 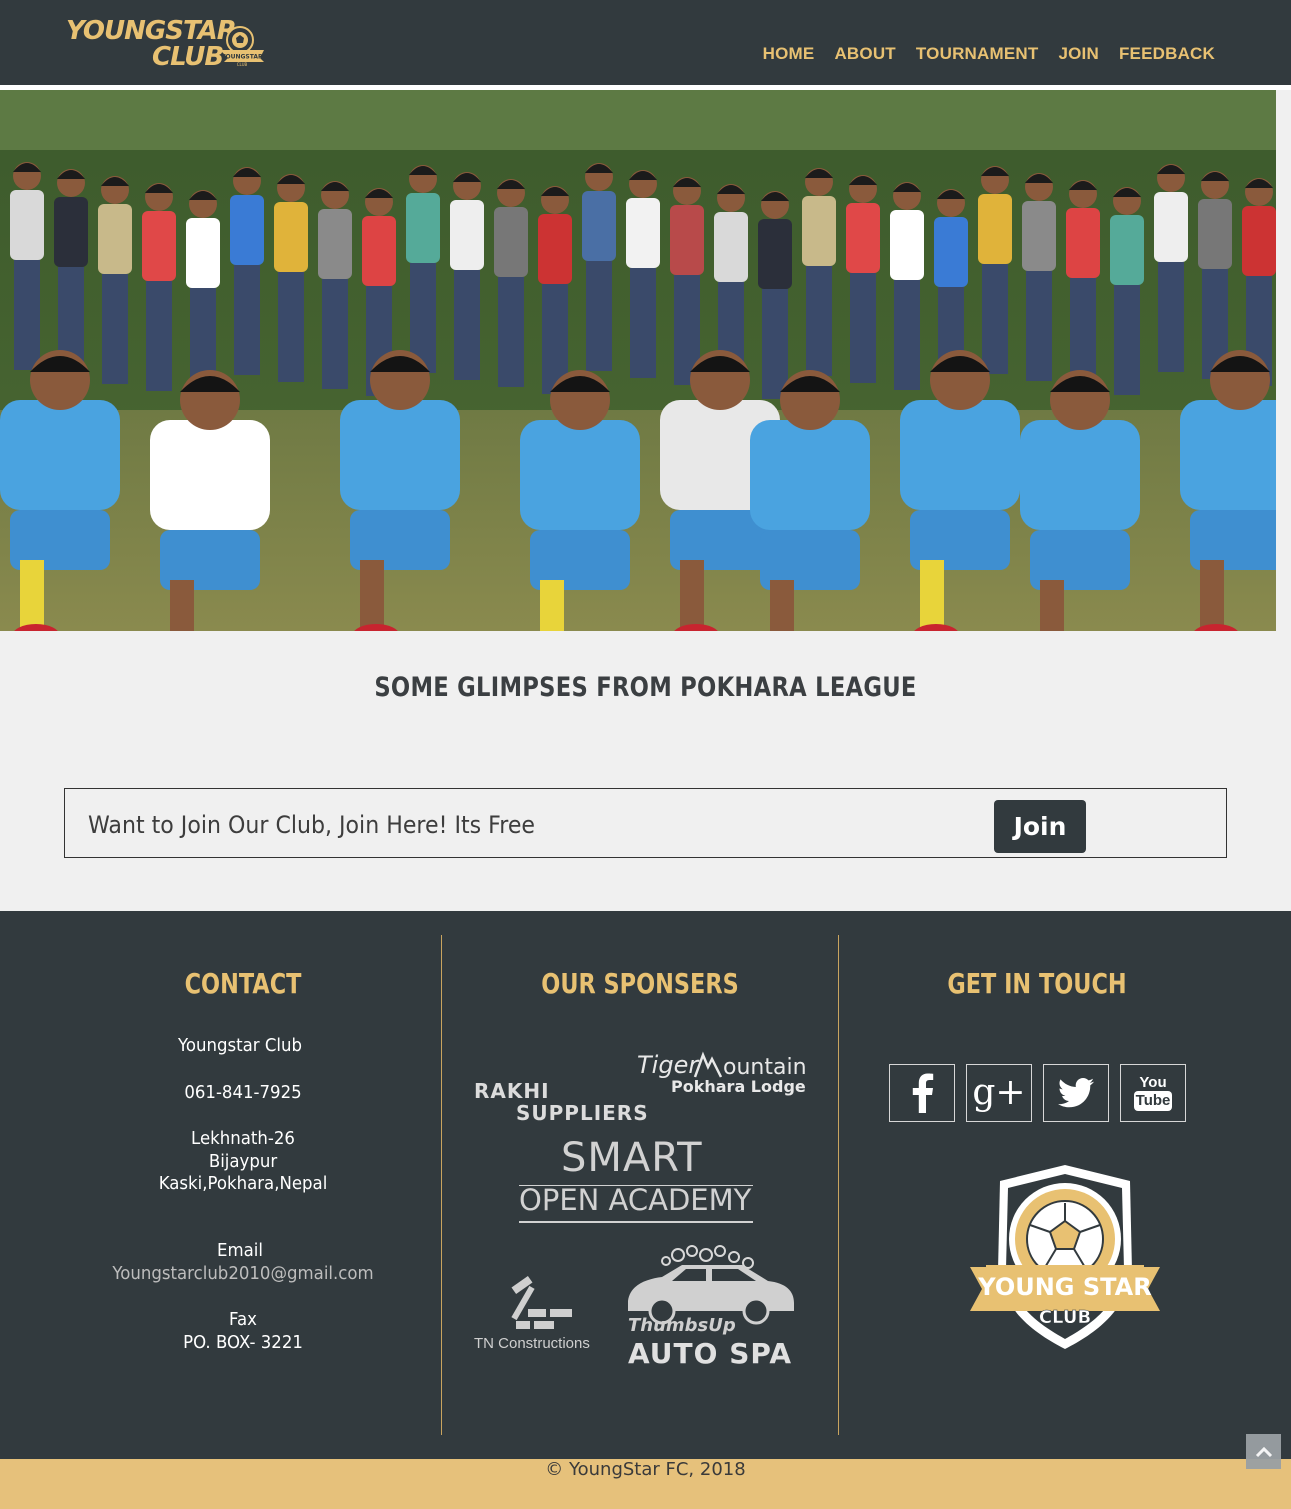 I want to click on sponsor-smart-academy-logo: SMART OPEN ACADEMY, so click(x=637, y=1179).